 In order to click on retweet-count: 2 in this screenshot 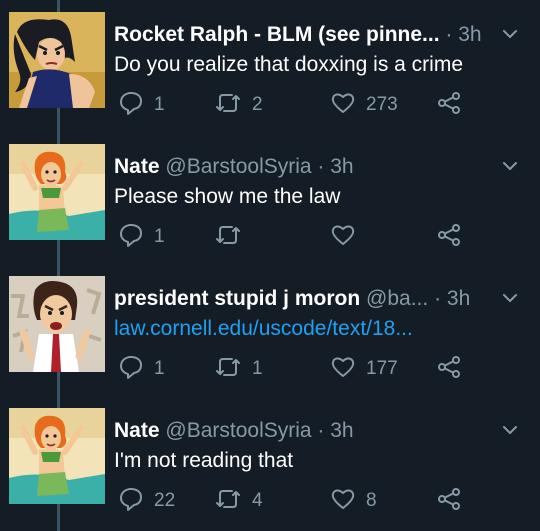, I will do `click(257, 104)`.